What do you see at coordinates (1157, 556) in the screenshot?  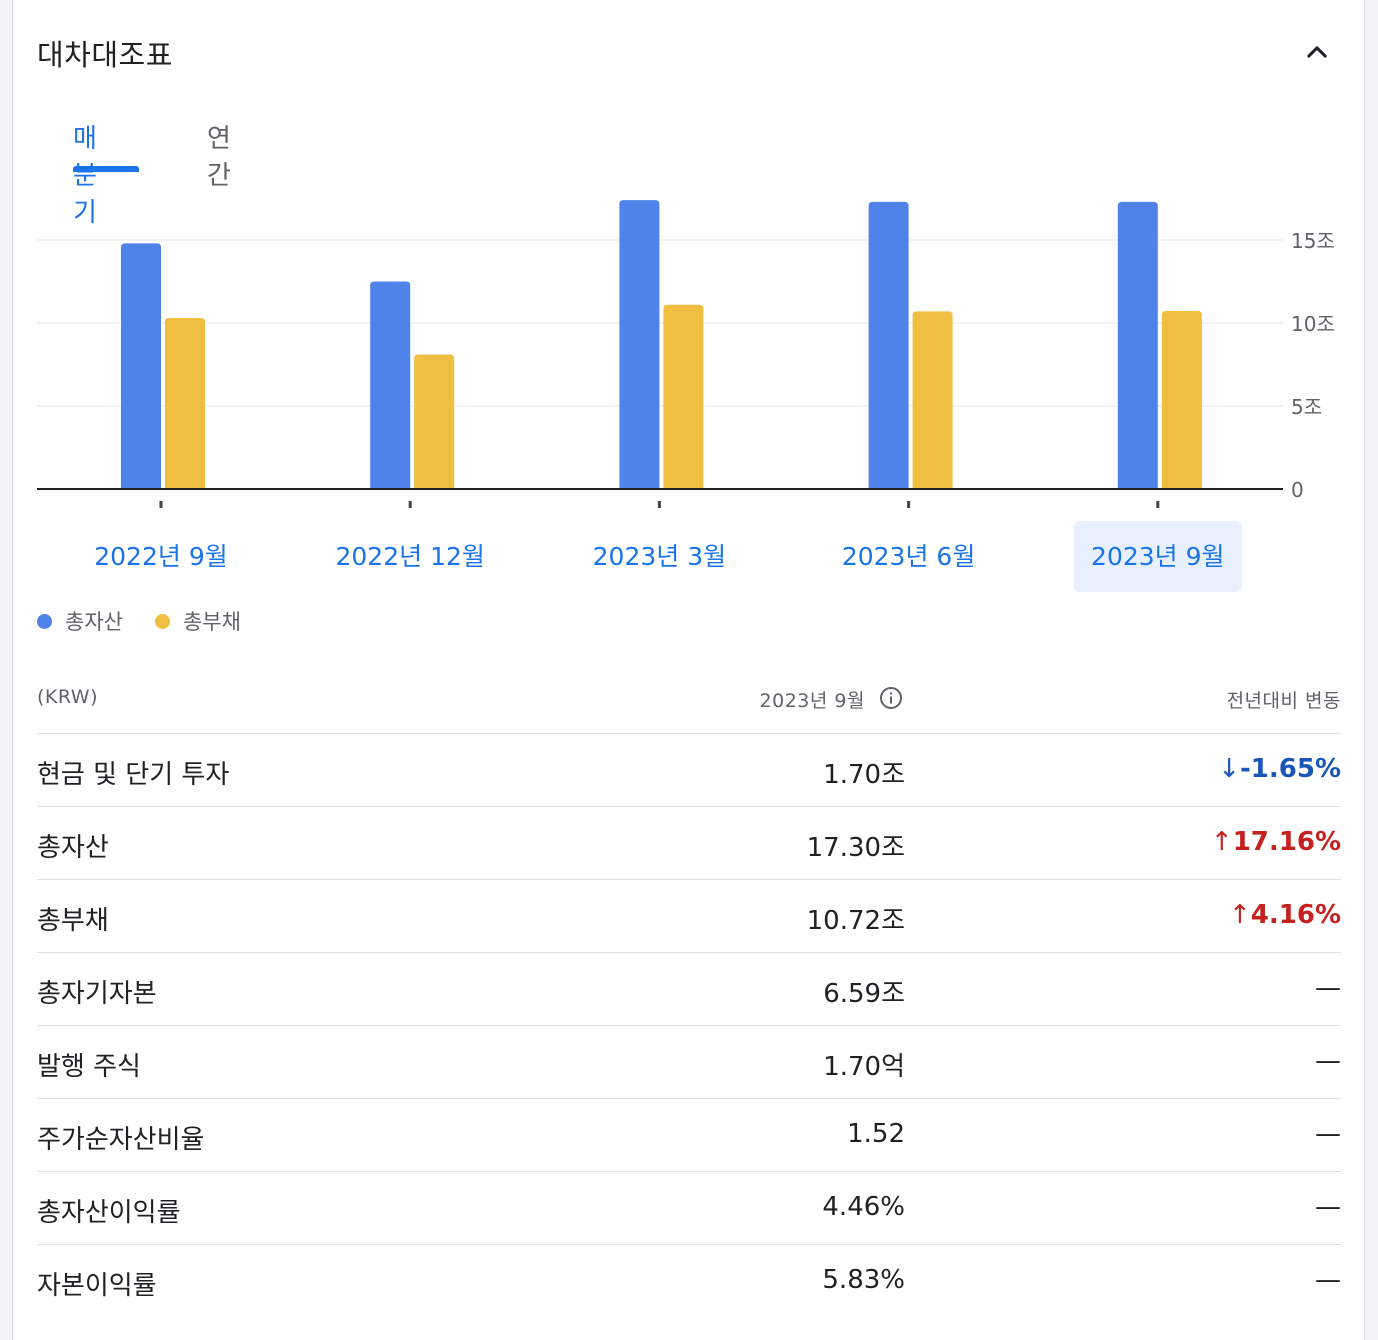 I see `x-tick-label: 2023년 9월` at bounding box center [1157, 556].